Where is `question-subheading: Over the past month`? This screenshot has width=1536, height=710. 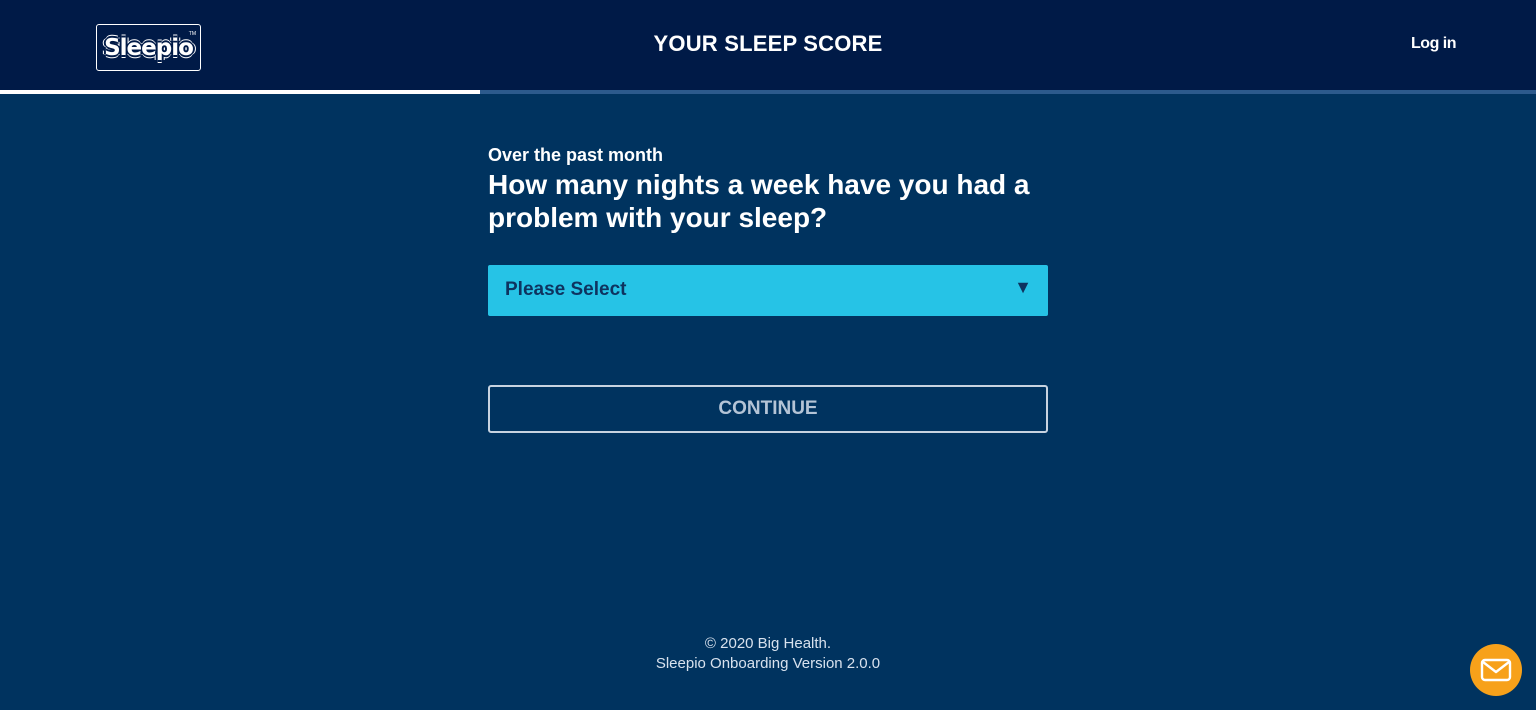
question-subheading: Over the past month is located at coordinates (576, 155).